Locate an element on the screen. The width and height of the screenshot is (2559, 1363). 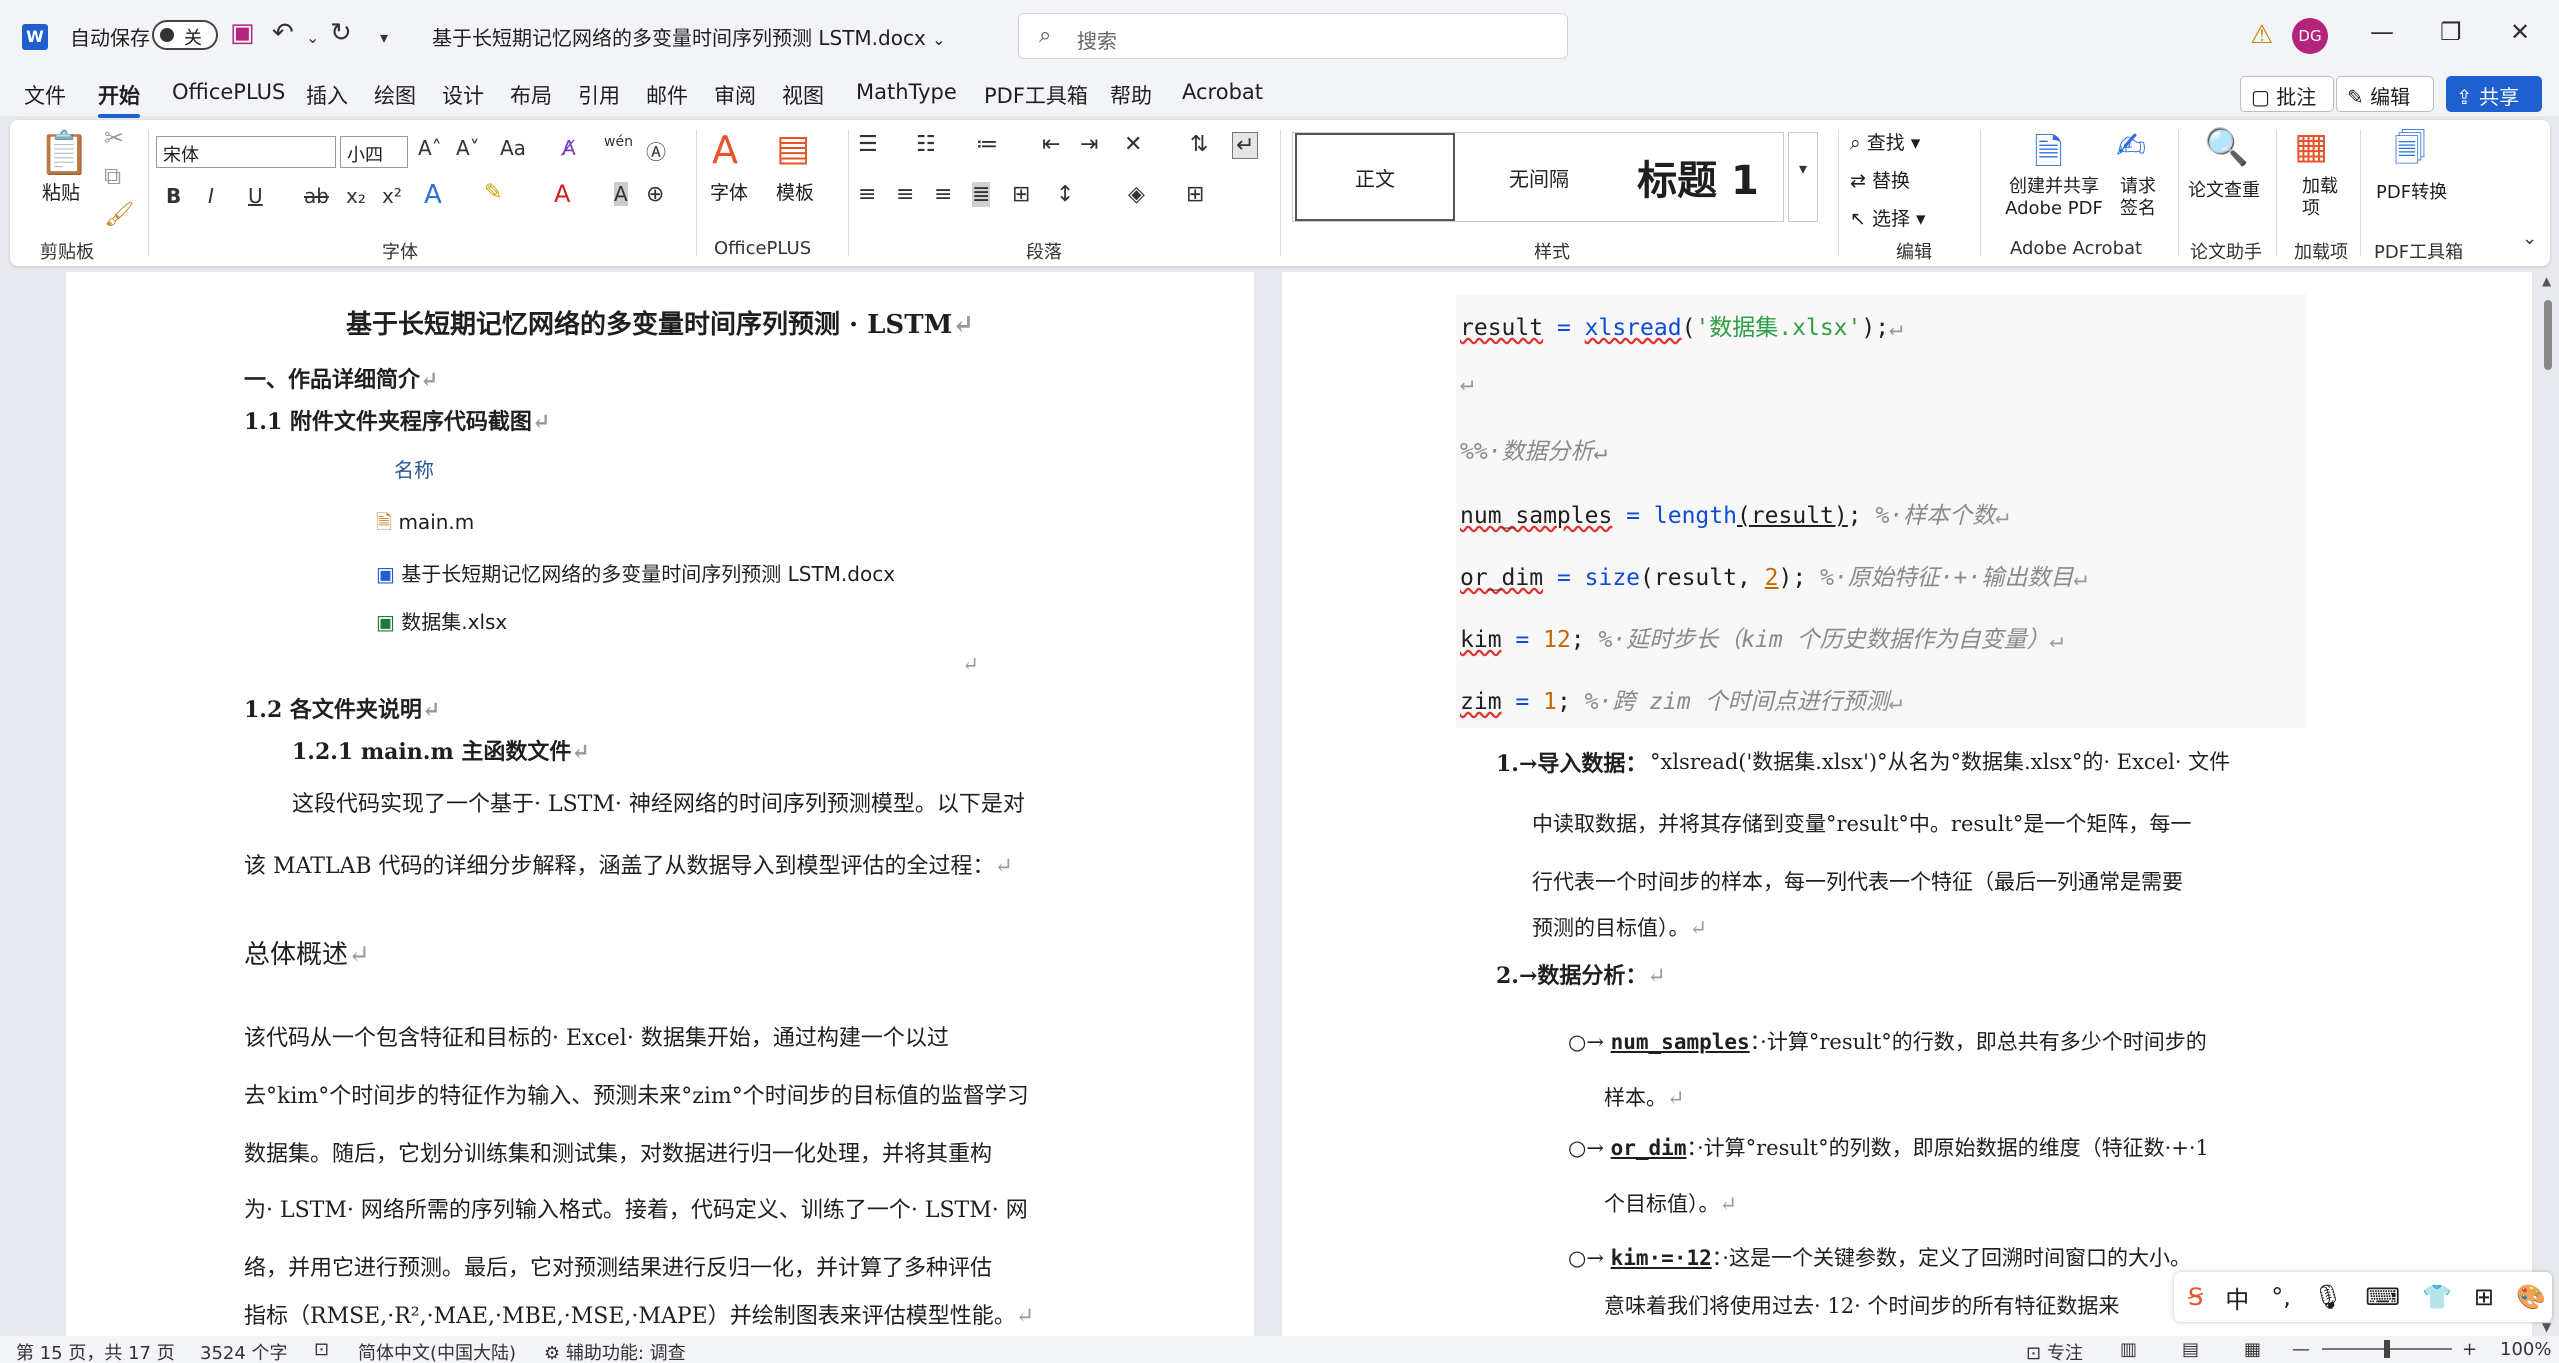
restore-icon: ❐ is located at coordinates (2451, 32).